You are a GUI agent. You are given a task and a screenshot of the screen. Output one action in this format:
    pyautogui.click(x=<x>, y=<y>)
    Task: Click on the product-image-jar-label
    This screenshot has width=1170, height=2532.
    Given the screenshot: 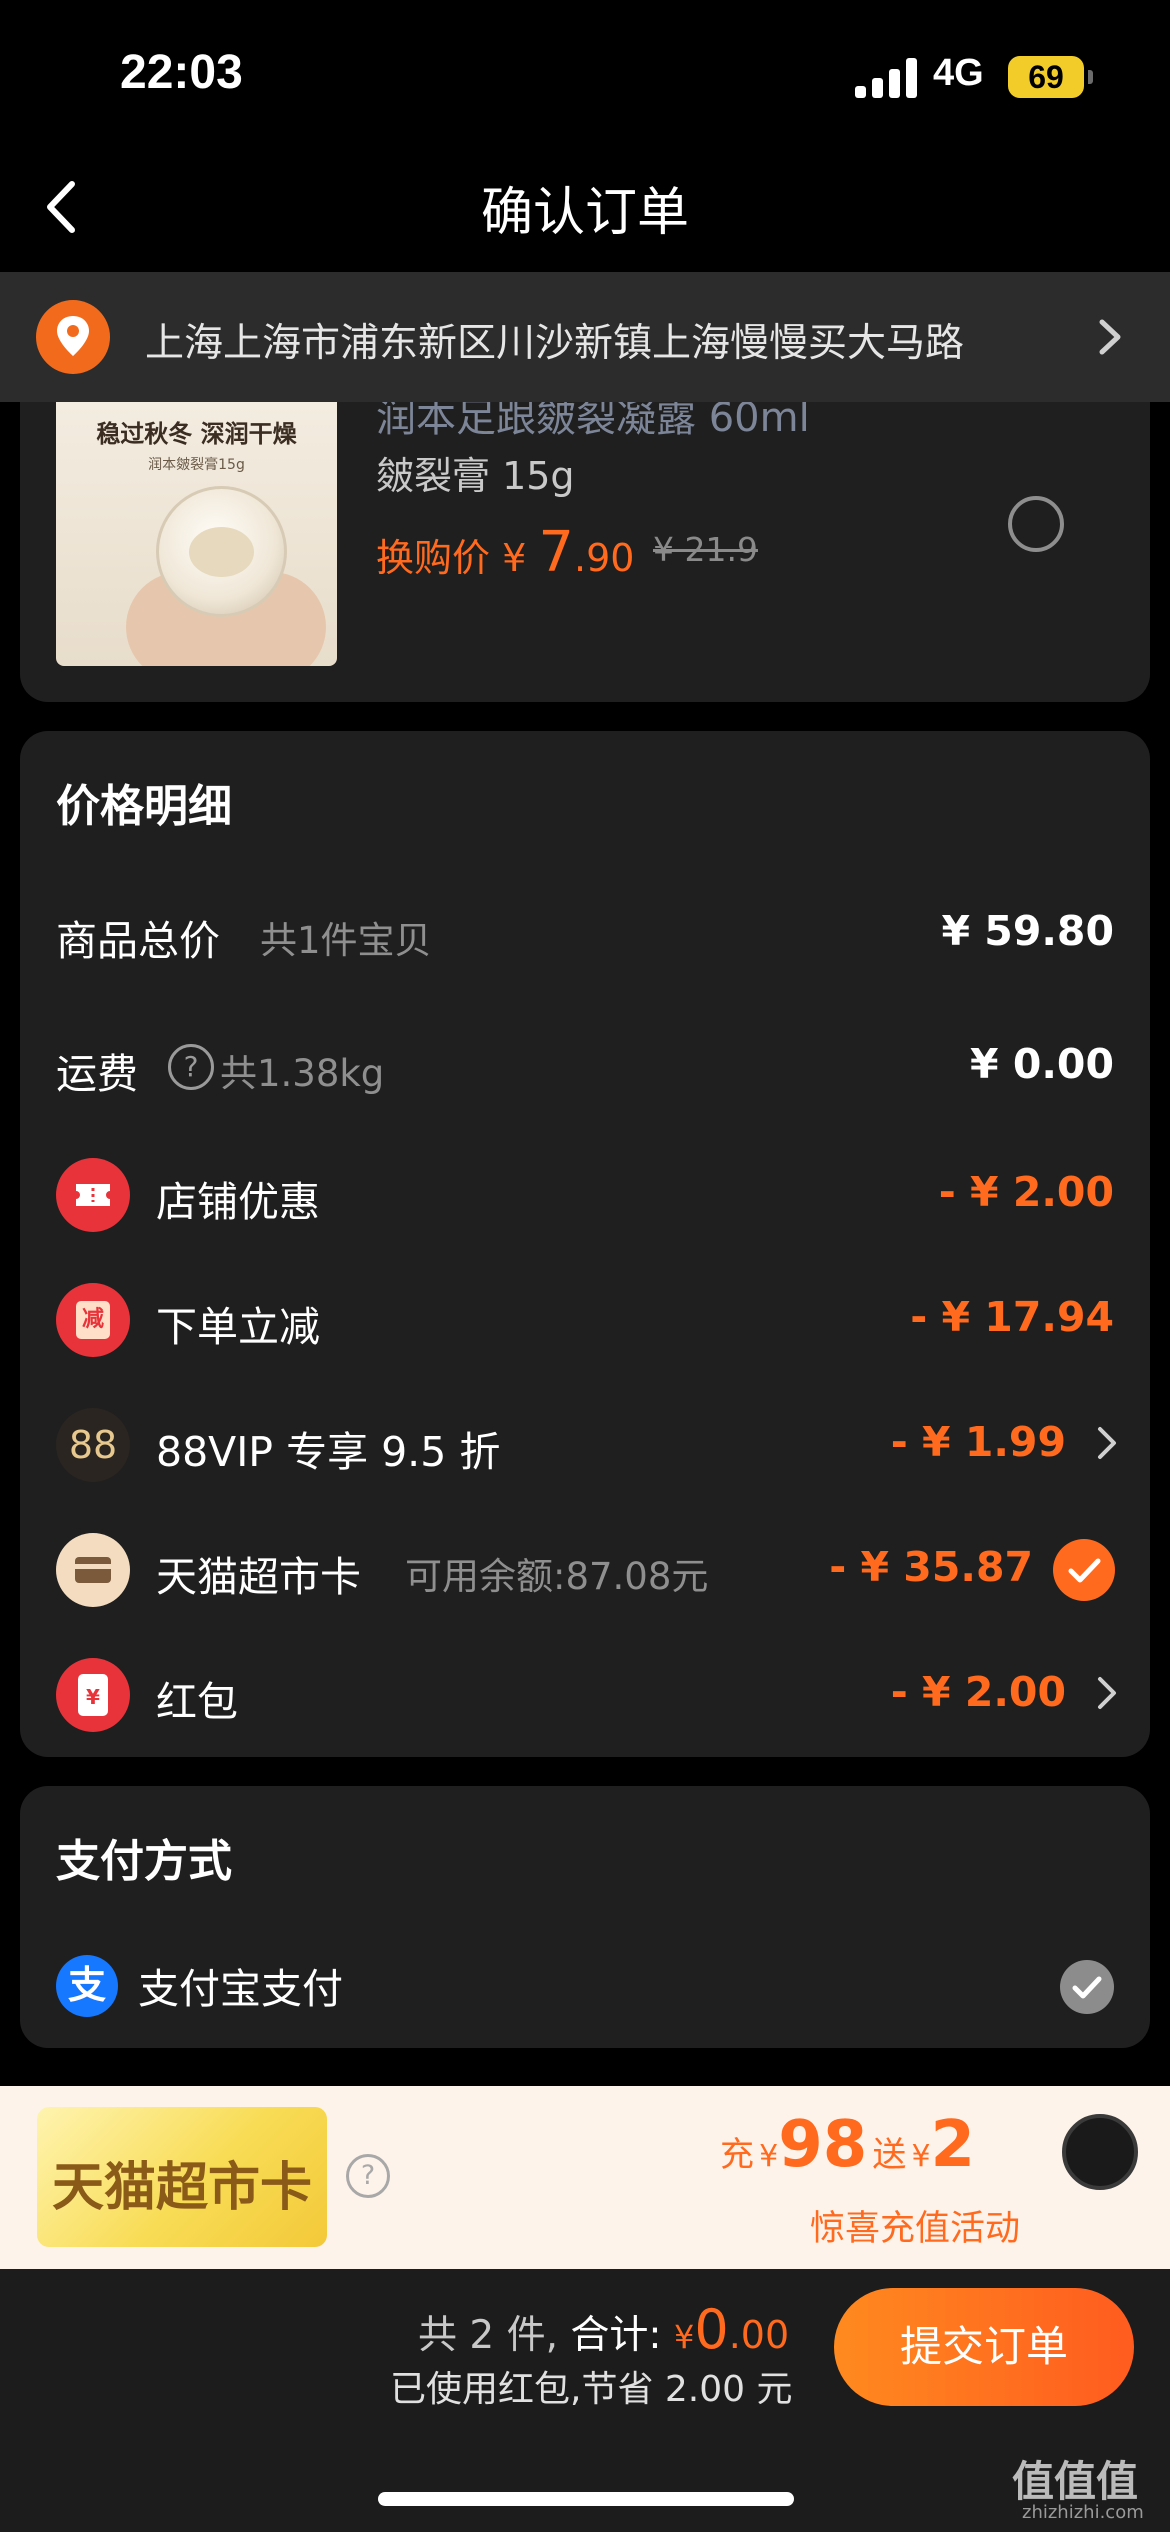 What is the action you would take?
    pyautogui.click(x=221, y=552)
    